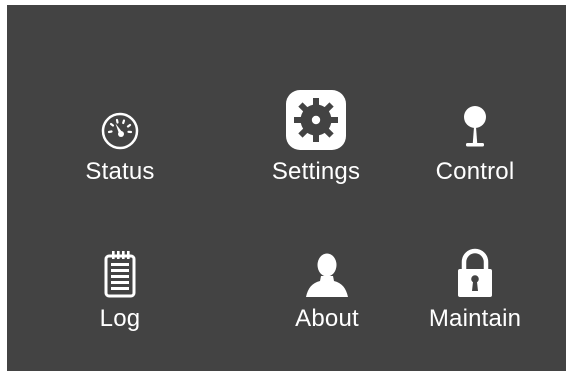  I want to click on menu-item-maintain: Maintain, so click(475, 295).